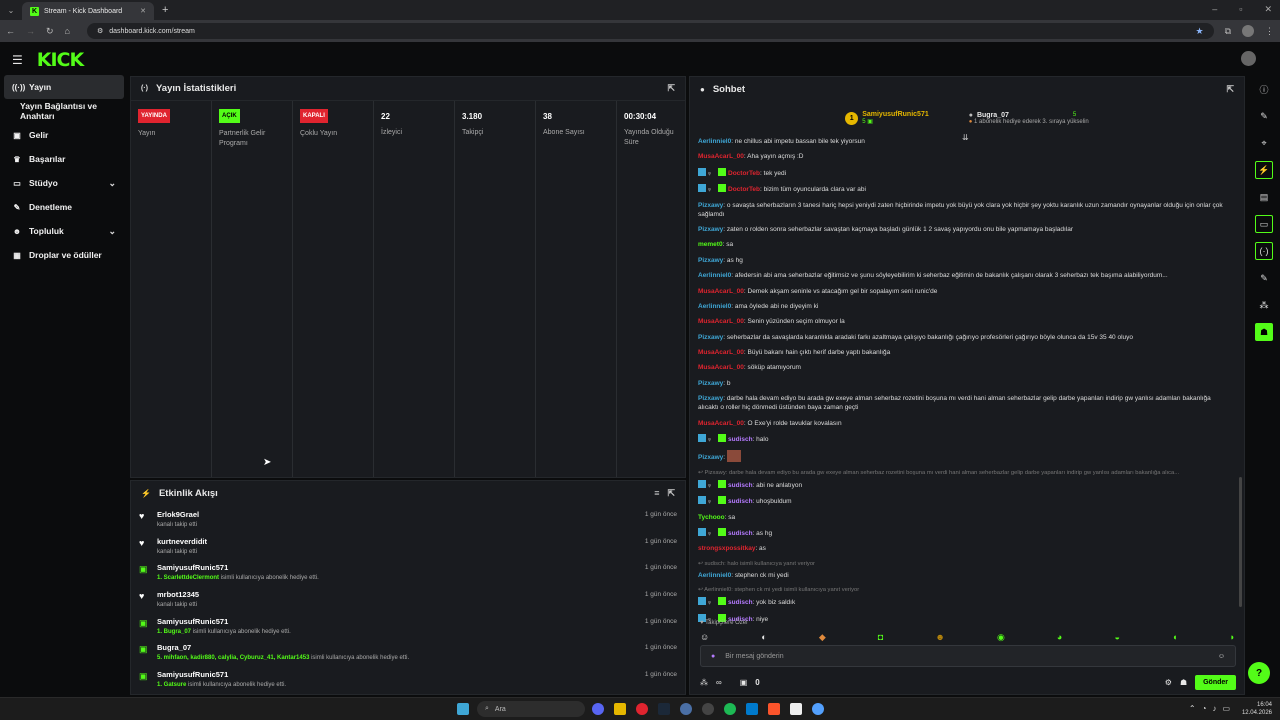  What do you see at coordinates (744, 682) in the screenshot?
I see `gift-icon: ▣` at bounding box center [744, 682].